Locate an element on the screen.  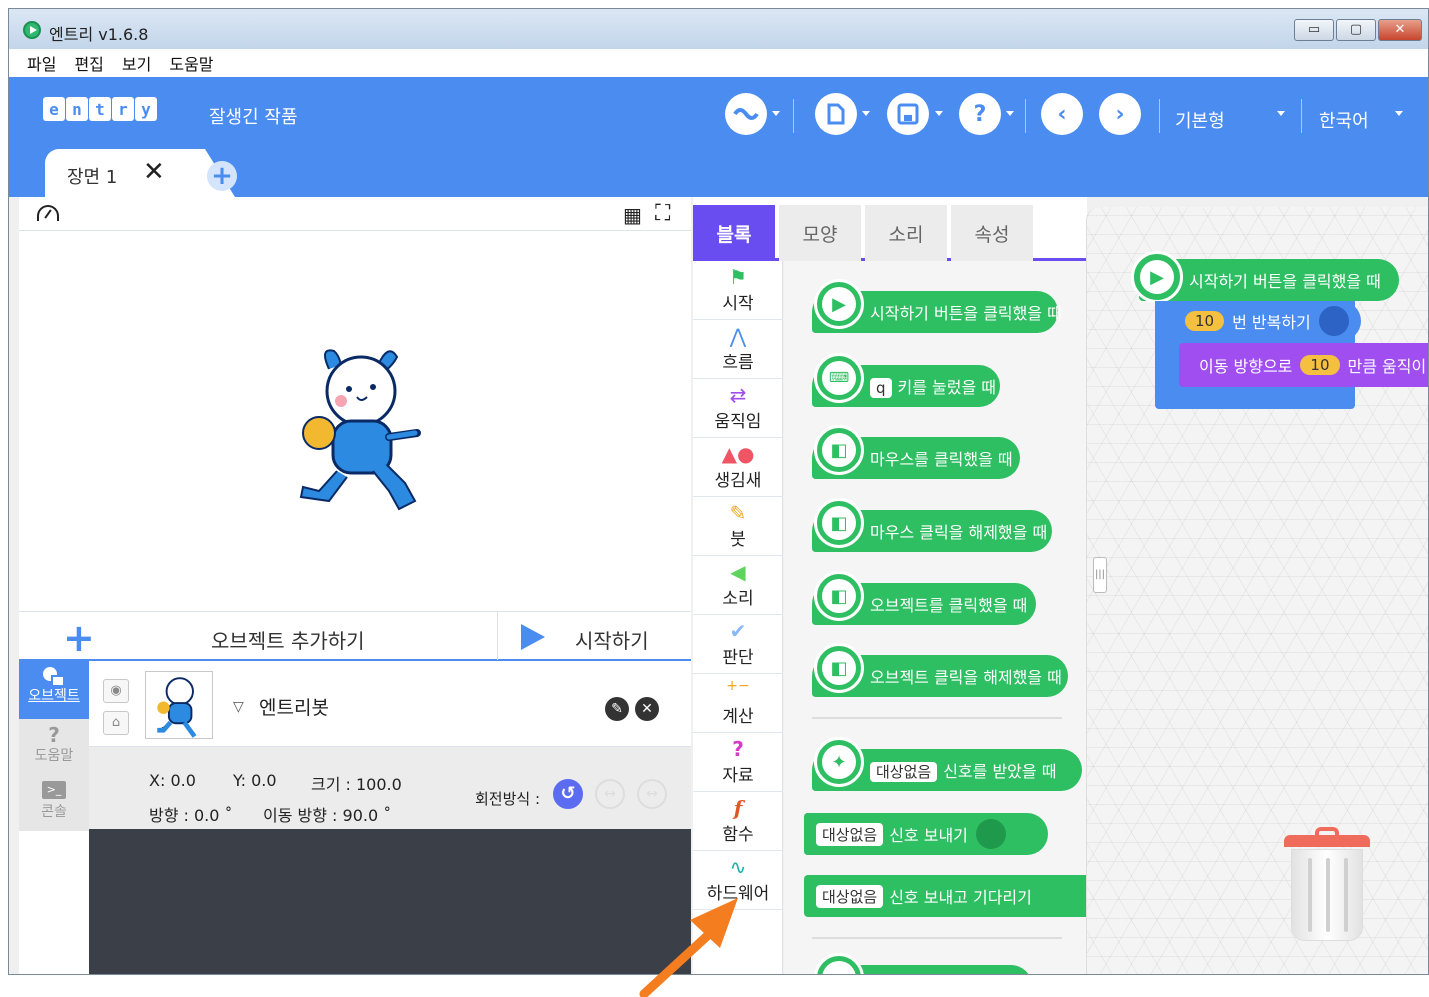
tab-sounds: 소리 is located at coordinates (906, 233).